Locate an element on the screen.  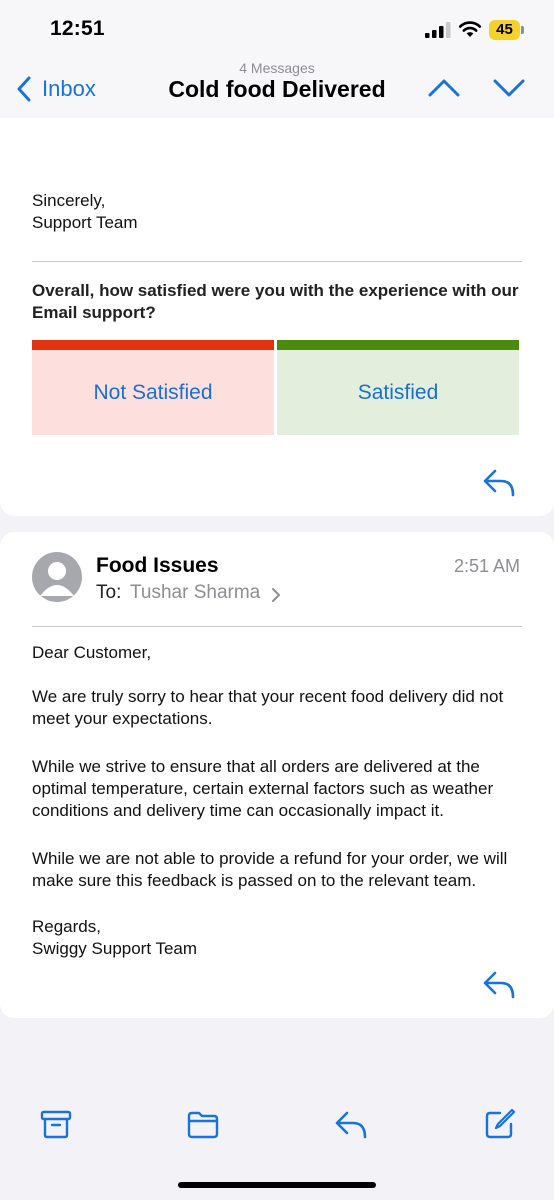
sender-name: Food Issues is located at coordinates (157, 565).